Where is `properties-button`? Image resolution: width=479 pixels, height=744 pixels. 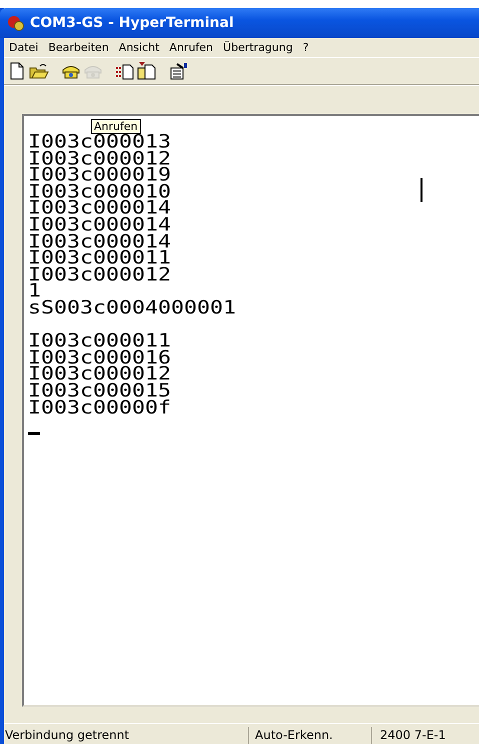
properties-button is located at coordinates (179, 71).